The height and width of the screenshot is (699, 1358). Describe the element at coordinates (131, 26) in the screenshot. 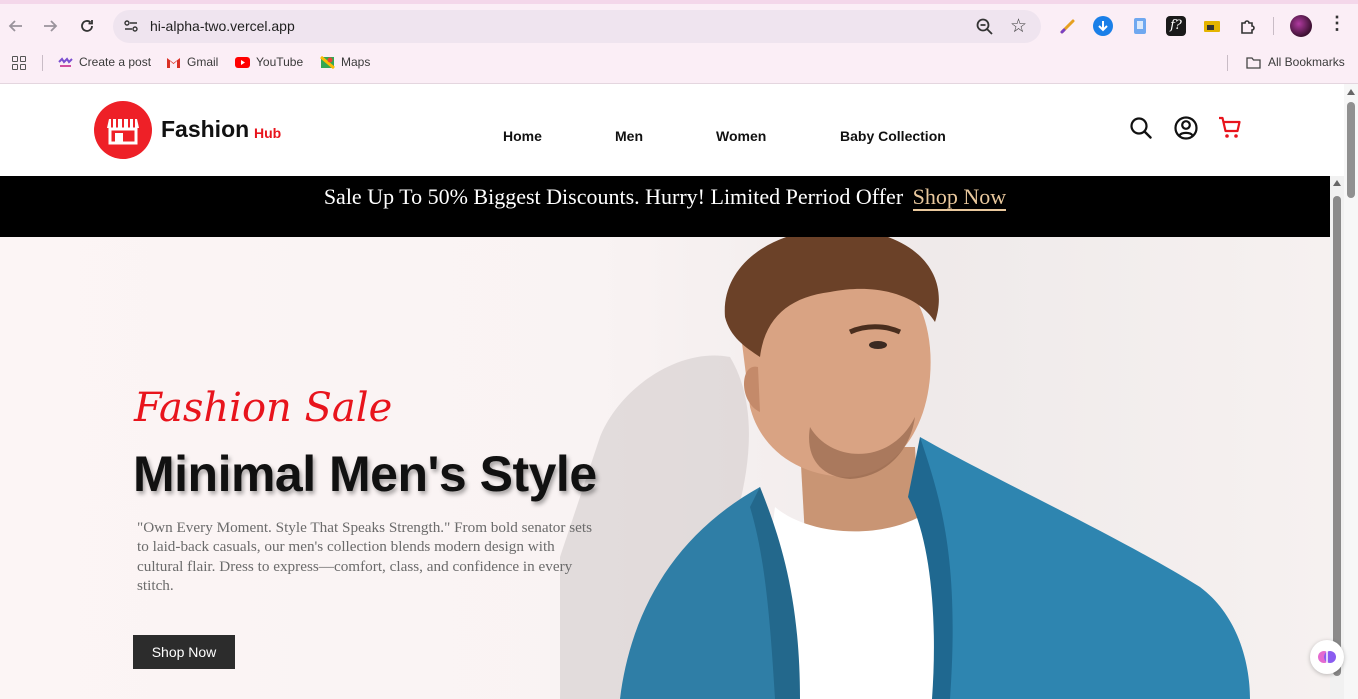

I see `site-info-icon` at that location.